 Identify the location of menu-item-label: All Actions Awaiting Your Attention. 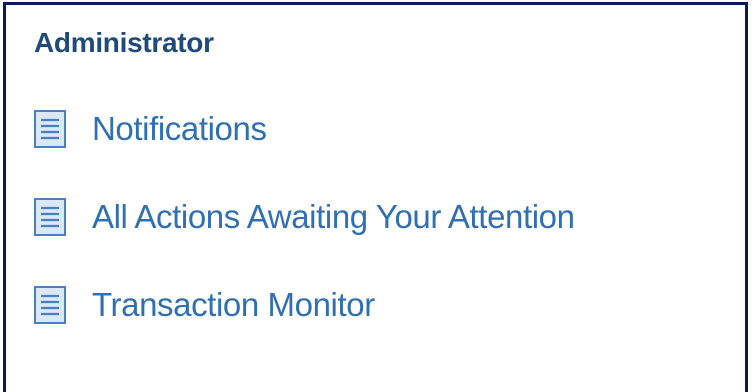
(333, 217).